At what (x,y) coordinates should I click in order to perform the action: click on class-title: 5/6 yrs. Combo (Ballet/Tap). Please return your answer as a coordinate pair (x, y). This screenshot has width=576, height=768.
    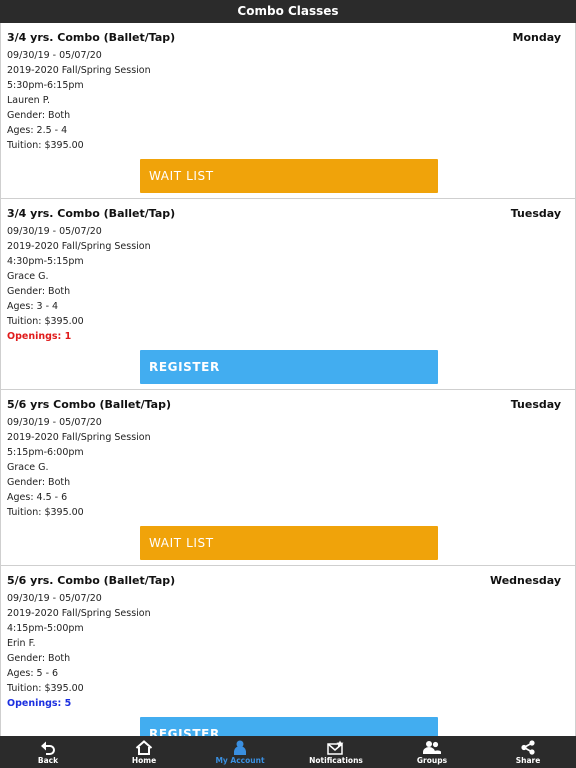
    Looking at the image, I should click on (91, 580).